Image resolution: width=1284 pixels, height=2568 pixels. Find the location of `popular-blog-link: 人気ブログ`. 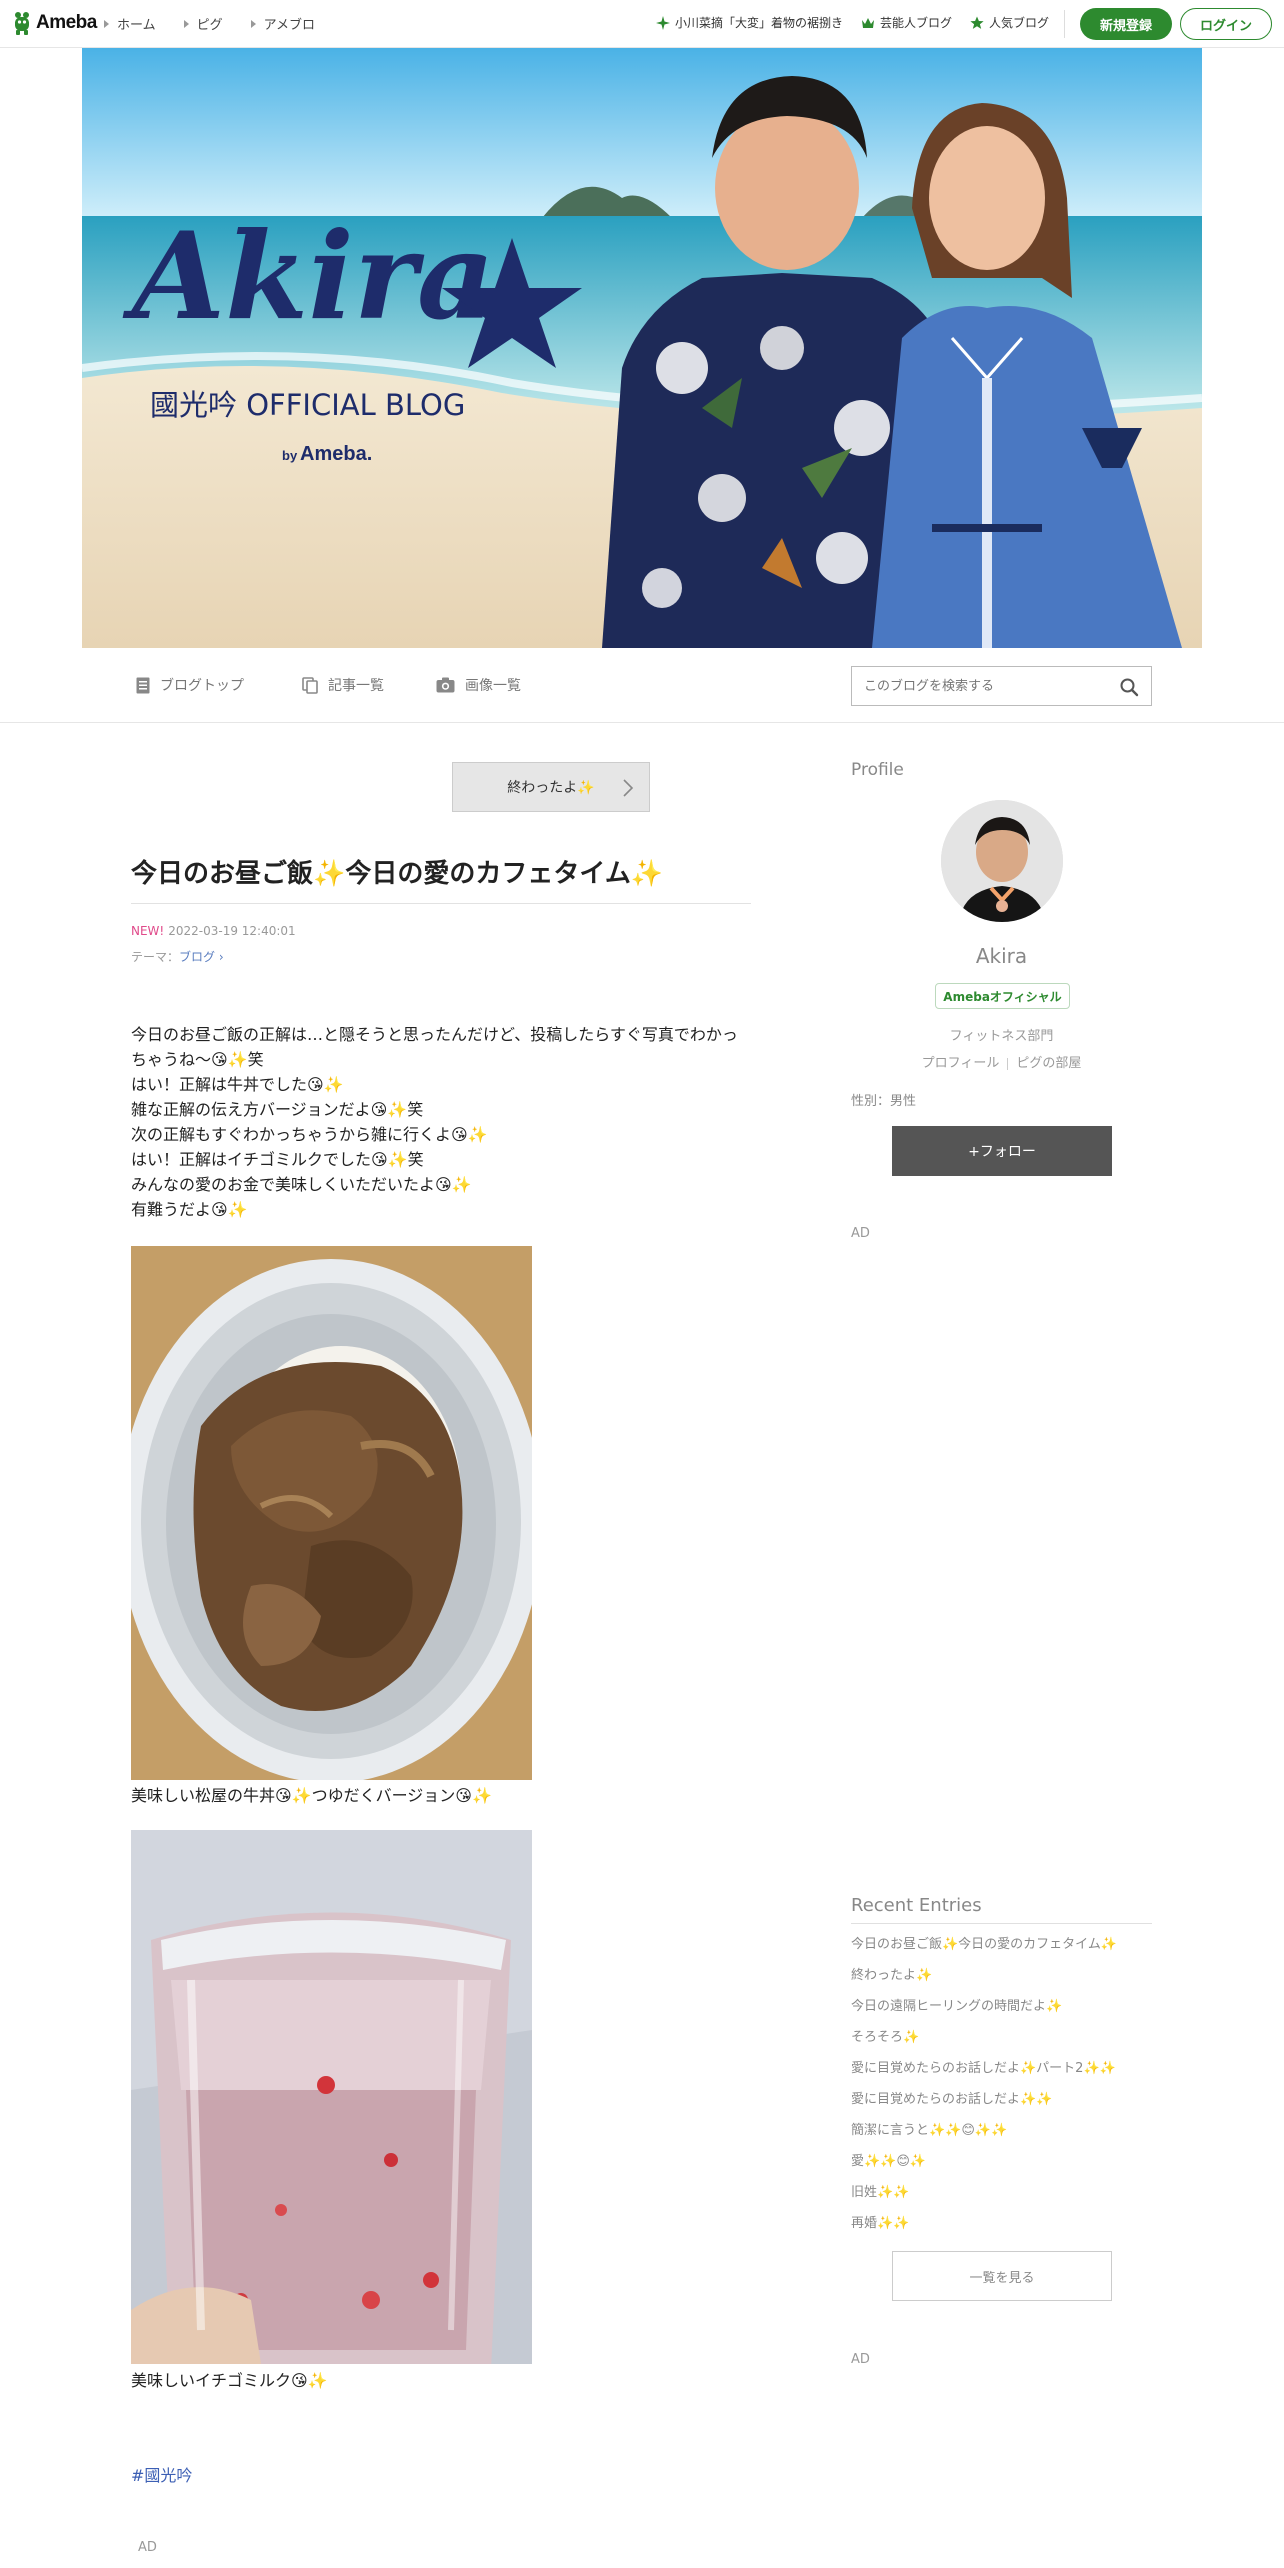

popular-blog-link: 人気ブログ is located at coordinates (1009, 22).